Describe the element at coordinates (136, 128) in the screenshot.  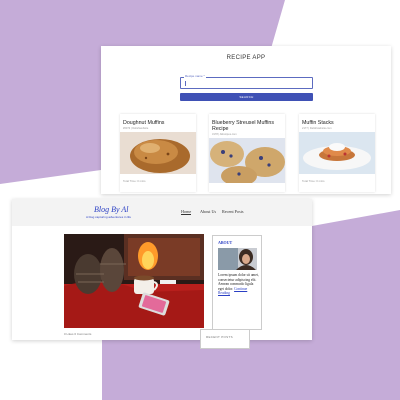
I see `recipe-card-subtitle: #6073 | Delishwebsite` at that location.